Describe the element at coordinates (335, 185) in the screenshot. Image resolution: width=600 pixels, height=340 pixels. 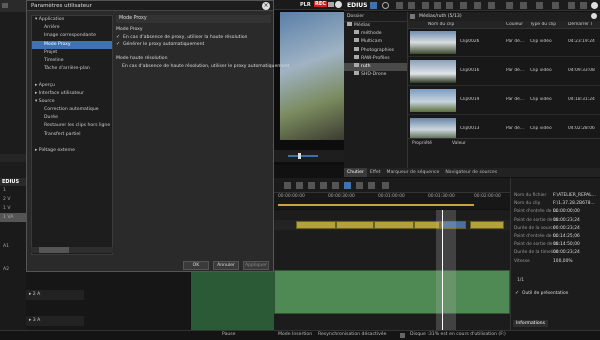
I see `sync-icon` at that location.